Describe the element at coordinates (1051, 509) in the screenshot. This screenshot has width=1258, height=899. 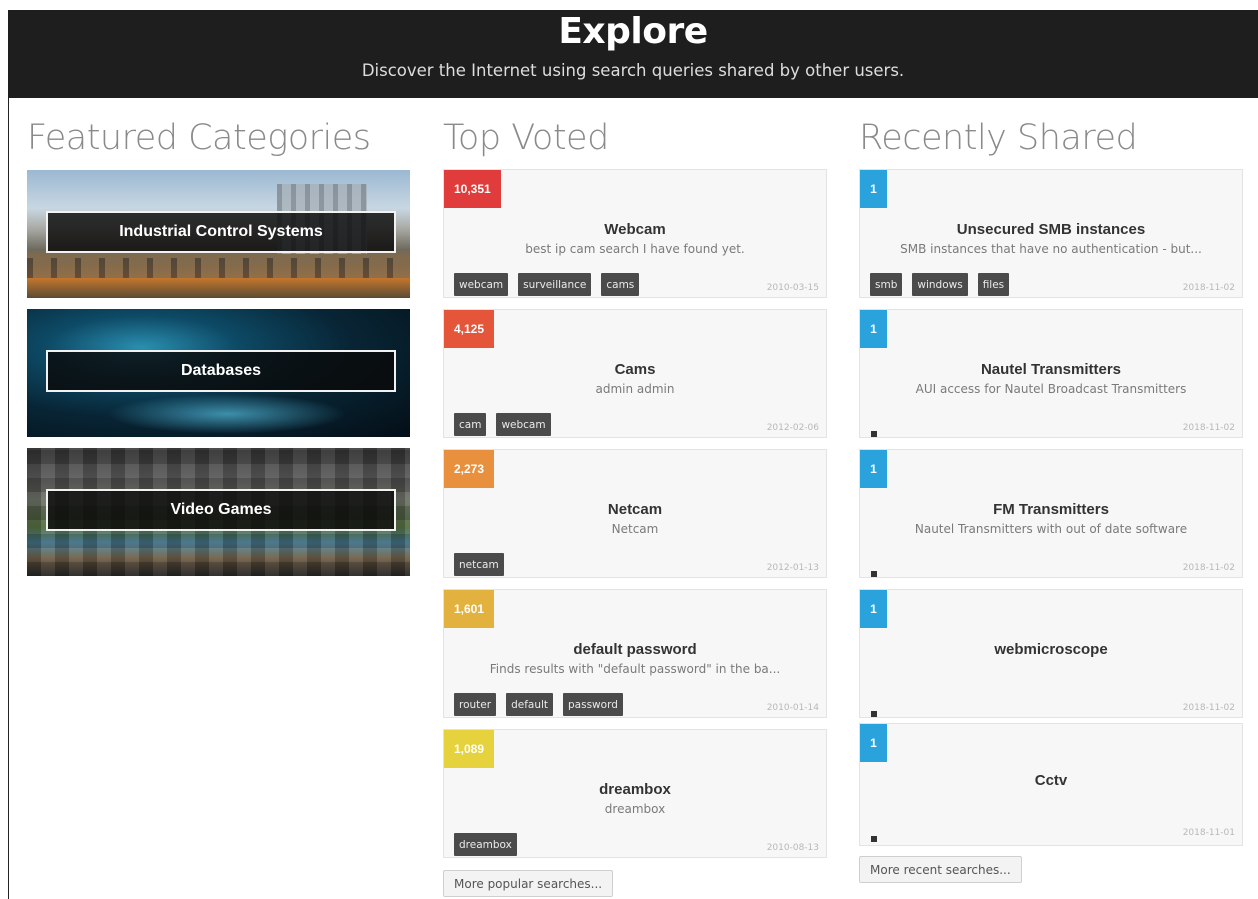
I see `search-title-link: FM Transmitters` at that location.